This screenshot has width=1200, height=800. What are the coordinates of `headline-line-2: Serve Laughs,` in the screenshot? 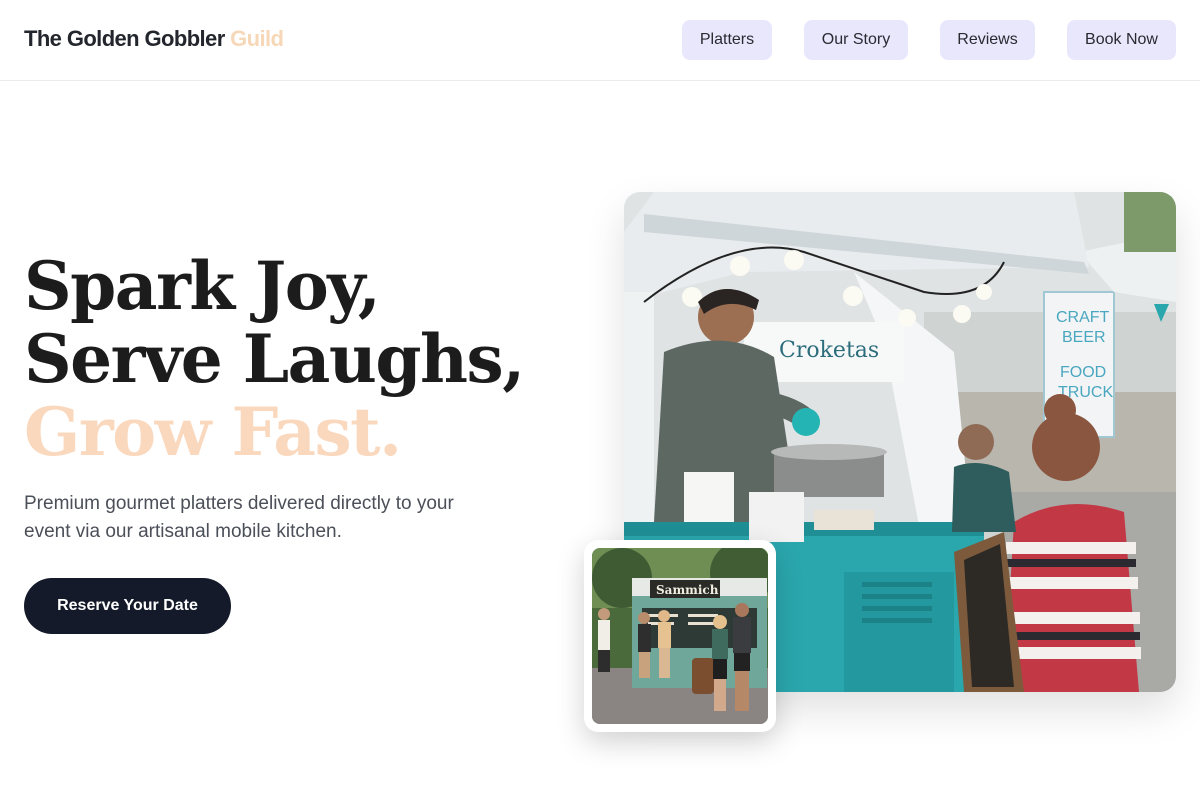 It's located at (274, 359).